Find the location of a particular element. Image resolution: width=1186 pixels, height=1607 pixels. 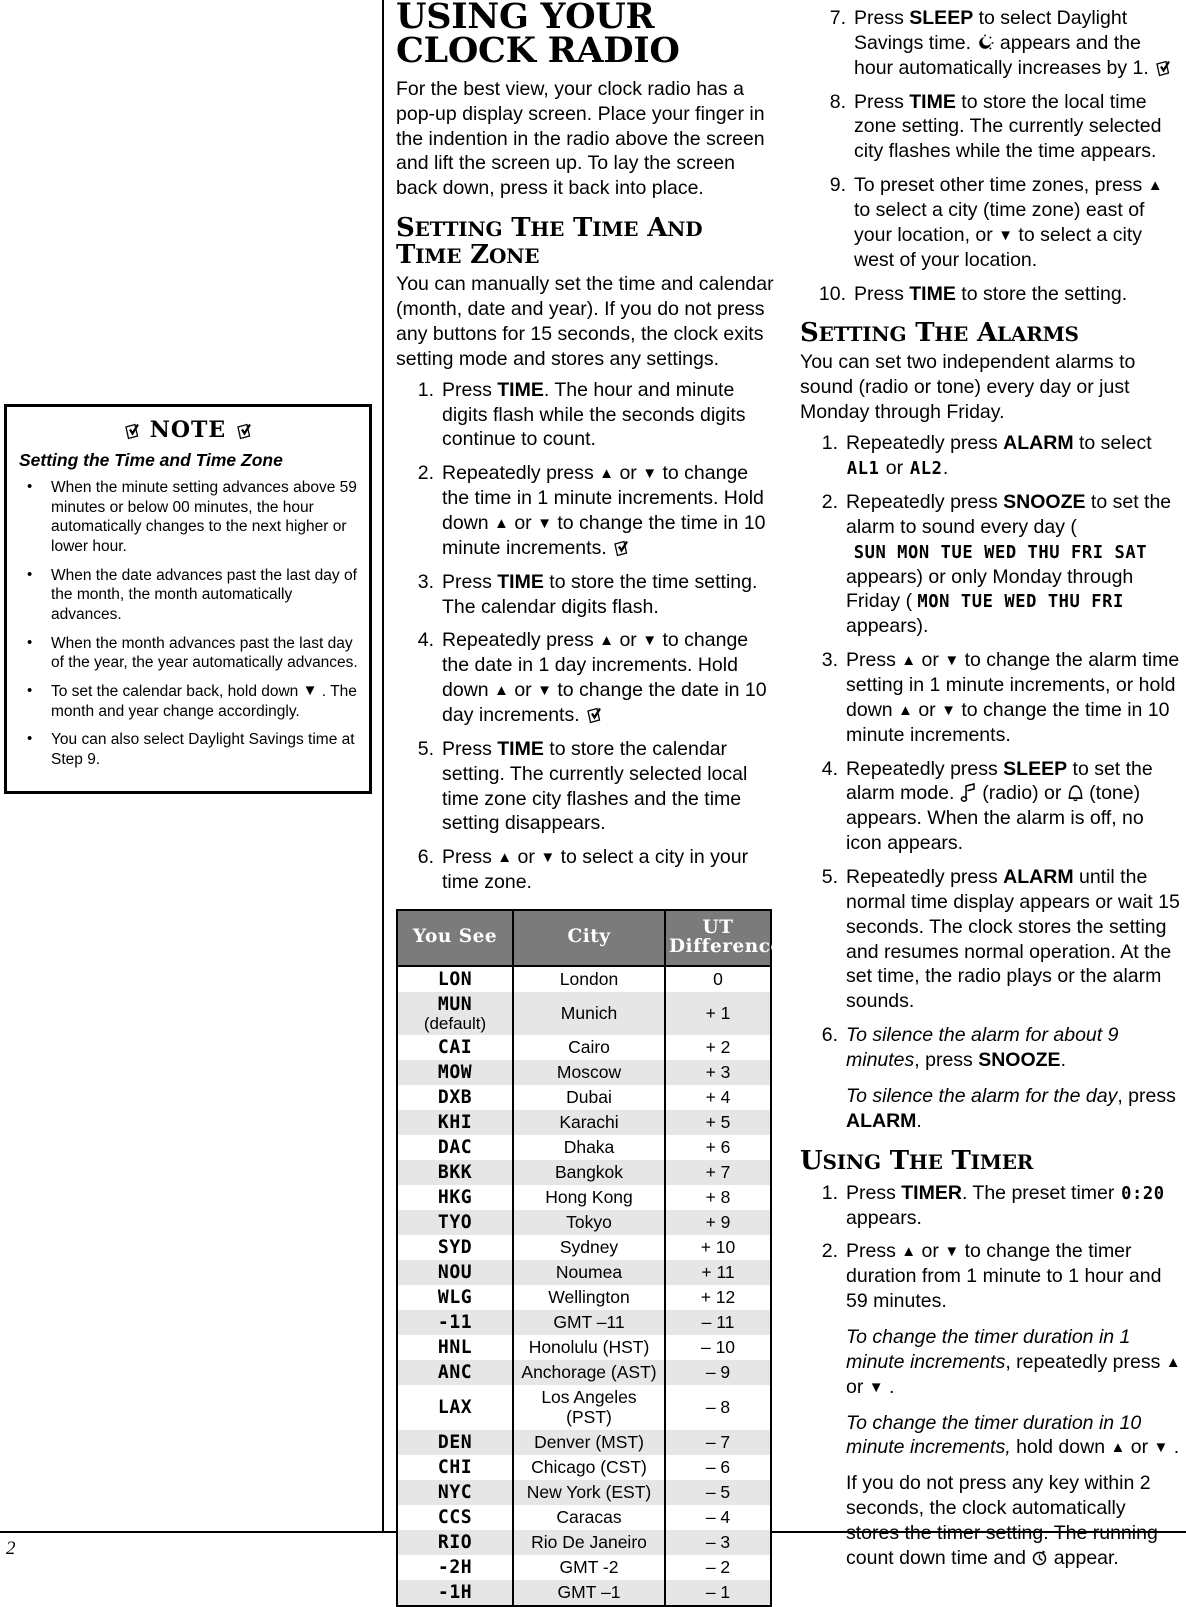

table-row: KHI Karachi + 5 is located at coordinates (584, 1123).